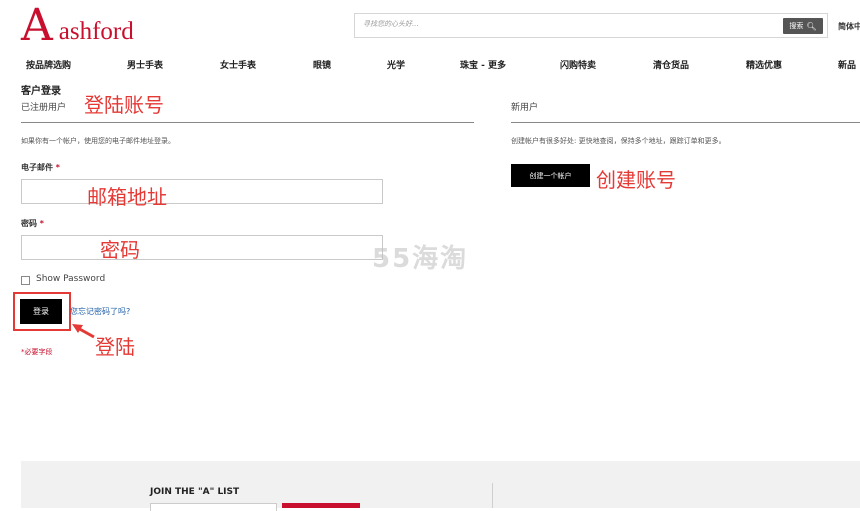 This screenshot has height=511, width=860. I want to click on nav-item-new: 新品, so click(847, 64).